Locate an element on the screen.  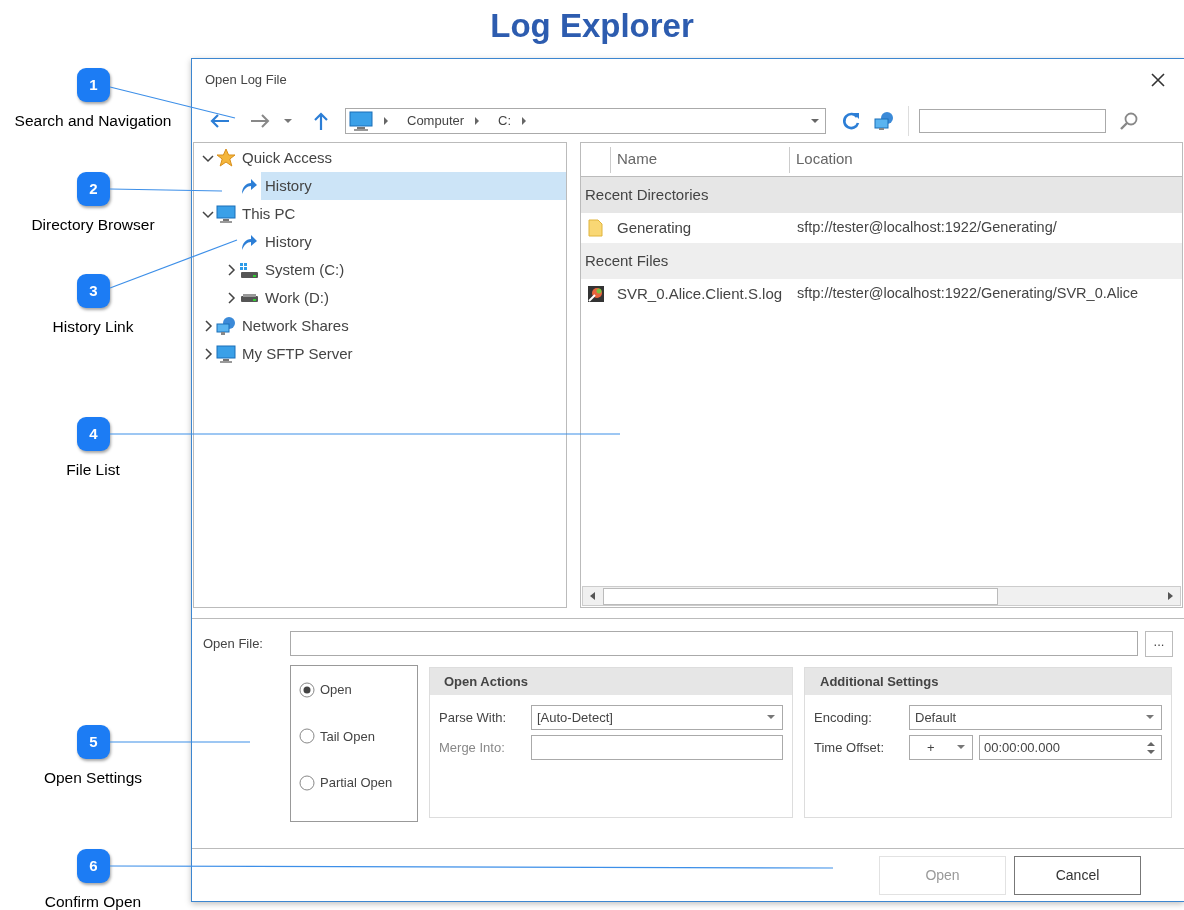
open-file-field is located at coordinates (714, 643).